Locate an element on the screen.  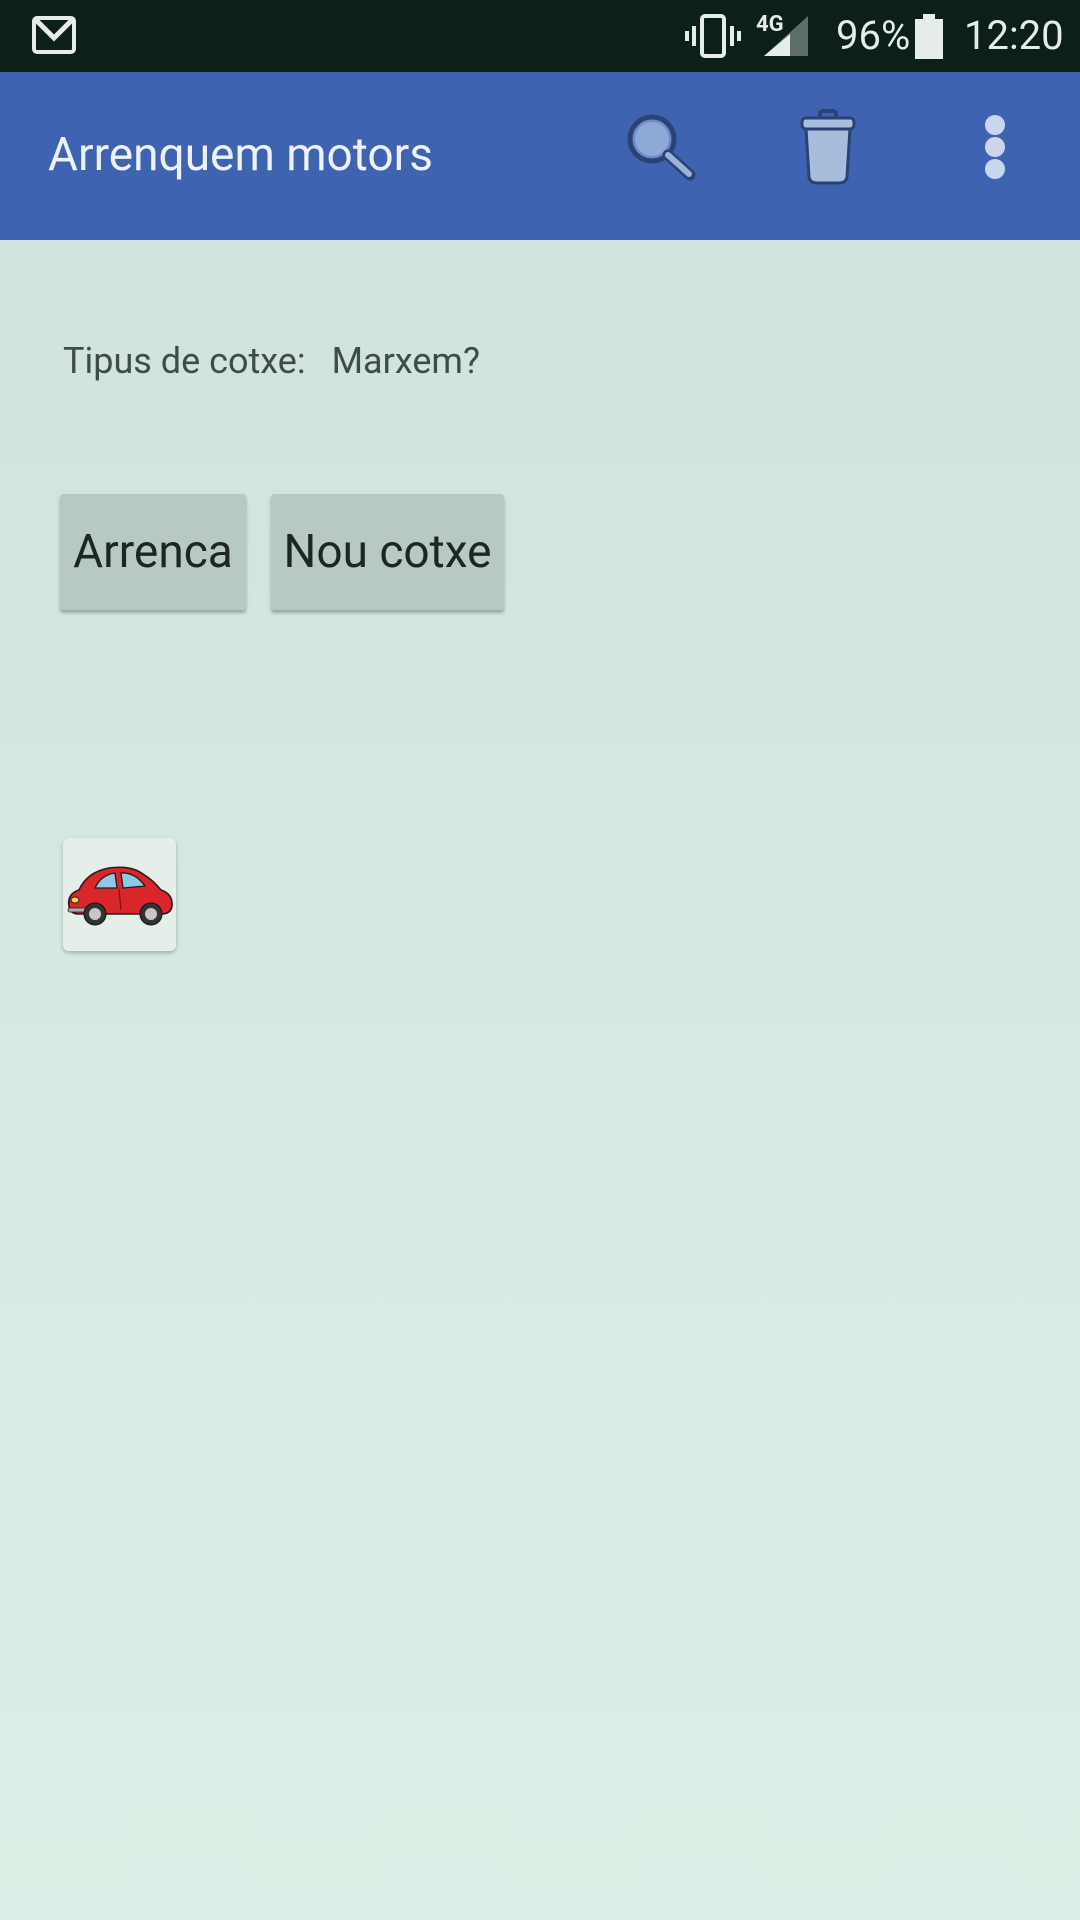
car-image-card is located at coordinates (119, 894).